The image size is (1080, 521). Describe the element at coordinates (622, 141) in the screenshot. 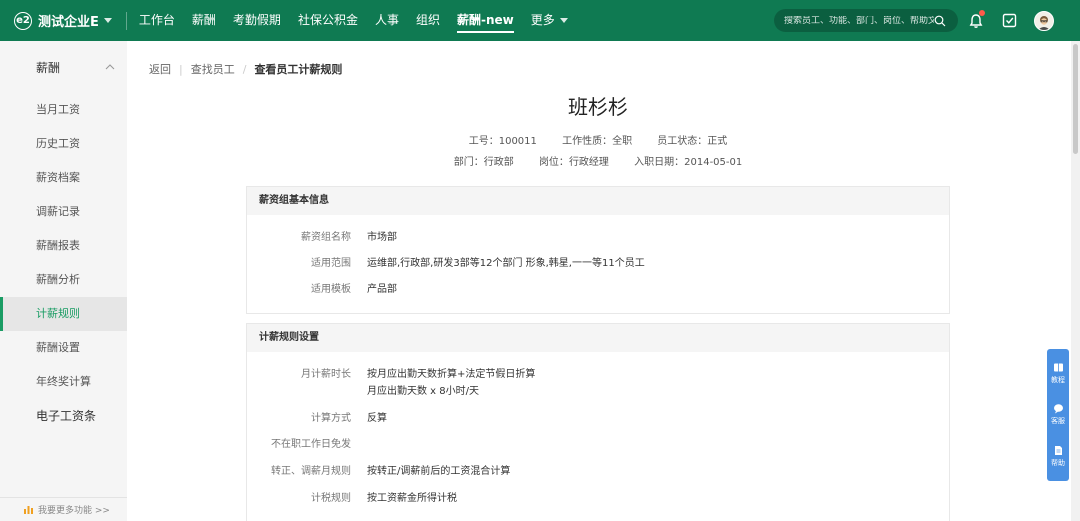

I see `employee-type-value: 全职` at that location.